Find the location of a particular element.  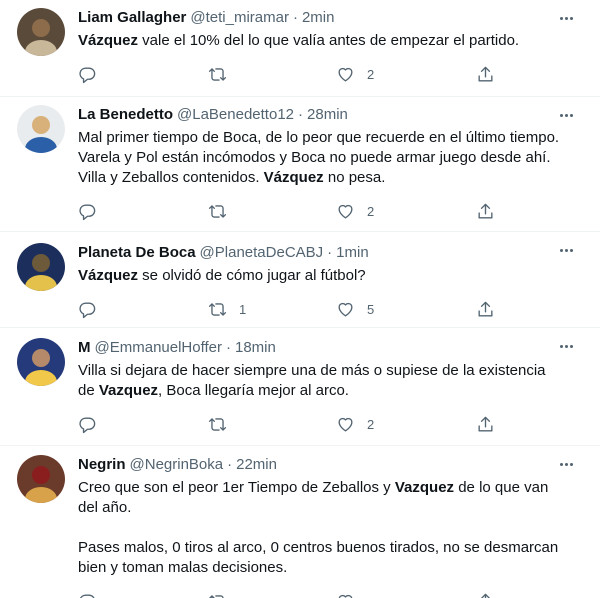

user-handle: @LaBenedetto12 is located at coordinates (235, 115).